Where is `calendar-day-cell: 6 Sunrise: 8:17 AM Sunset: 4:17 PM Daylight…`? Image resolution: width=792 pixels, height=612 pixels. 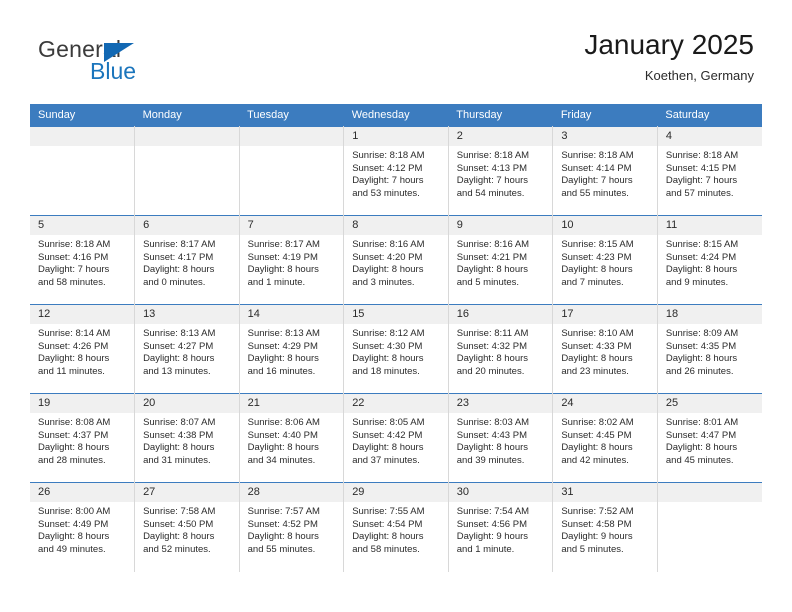
calendar-day-cell: 6 Sunrise: 8:17 AM Sunset: 4:17 PM Daylight… is located at coordinates (187, 260).